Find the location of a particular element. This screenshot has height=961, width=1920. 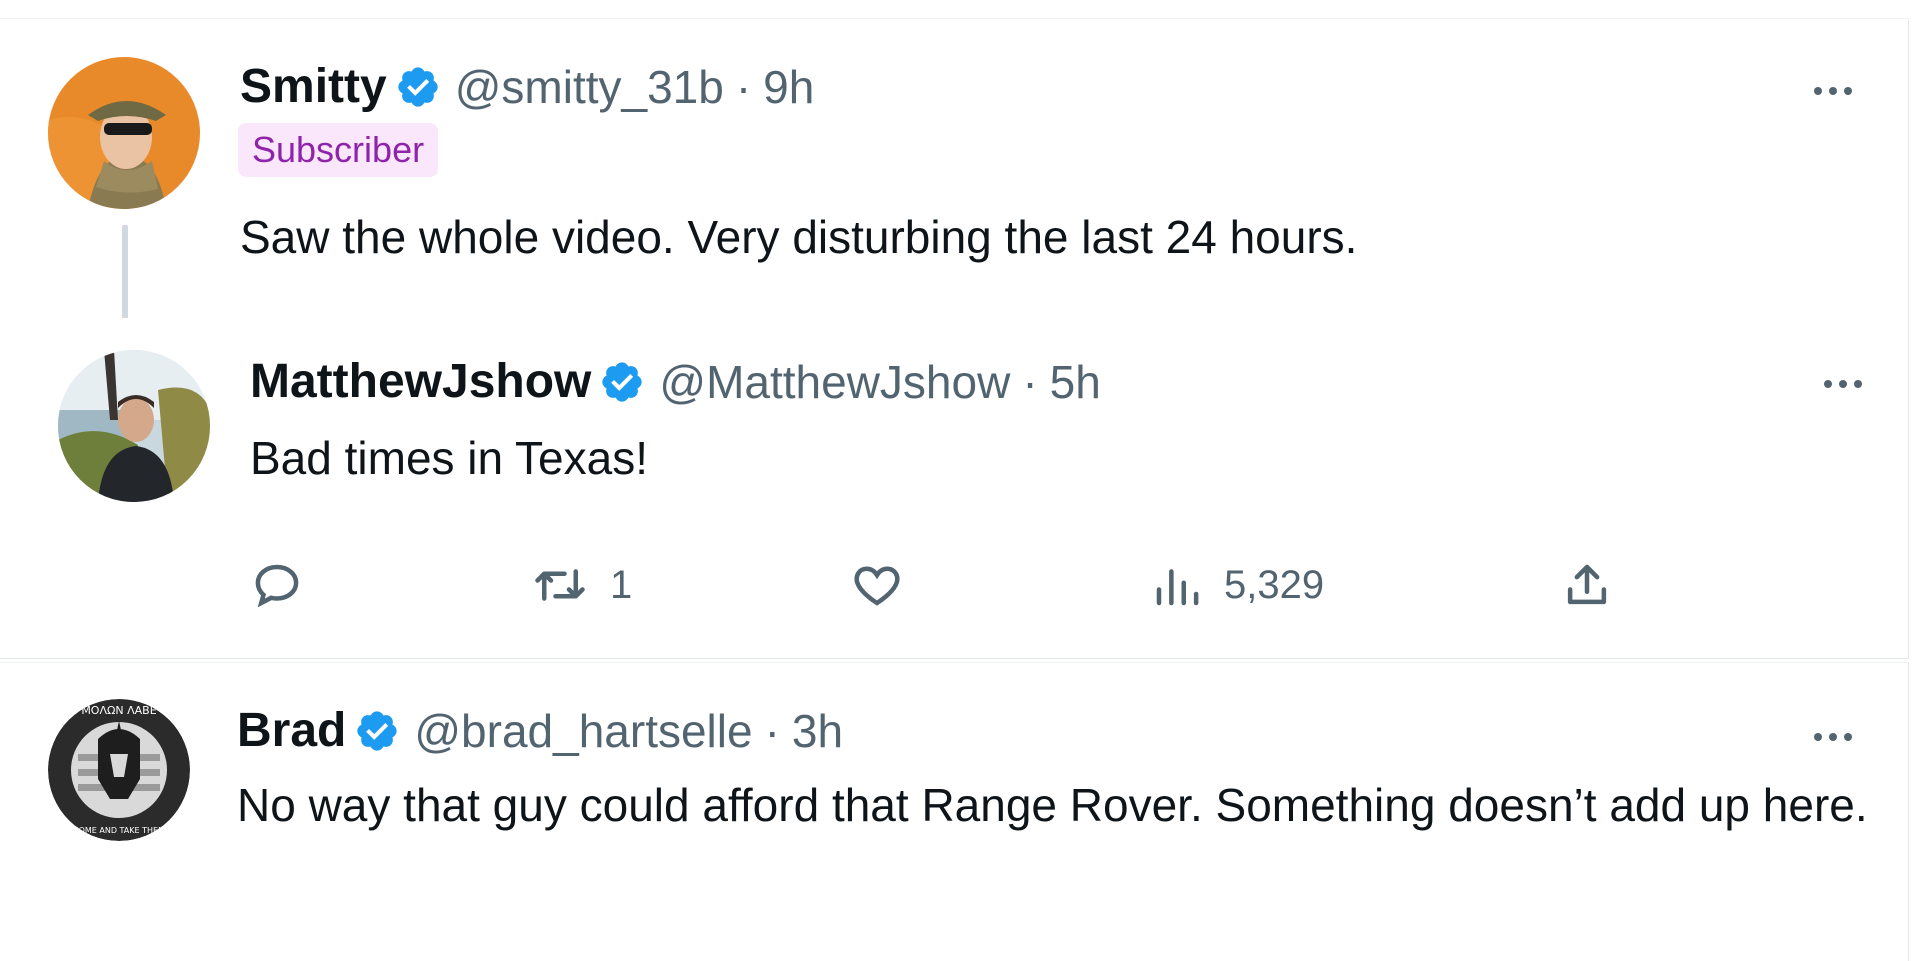

timestamp: 3h is located at coordinates (817, 731).